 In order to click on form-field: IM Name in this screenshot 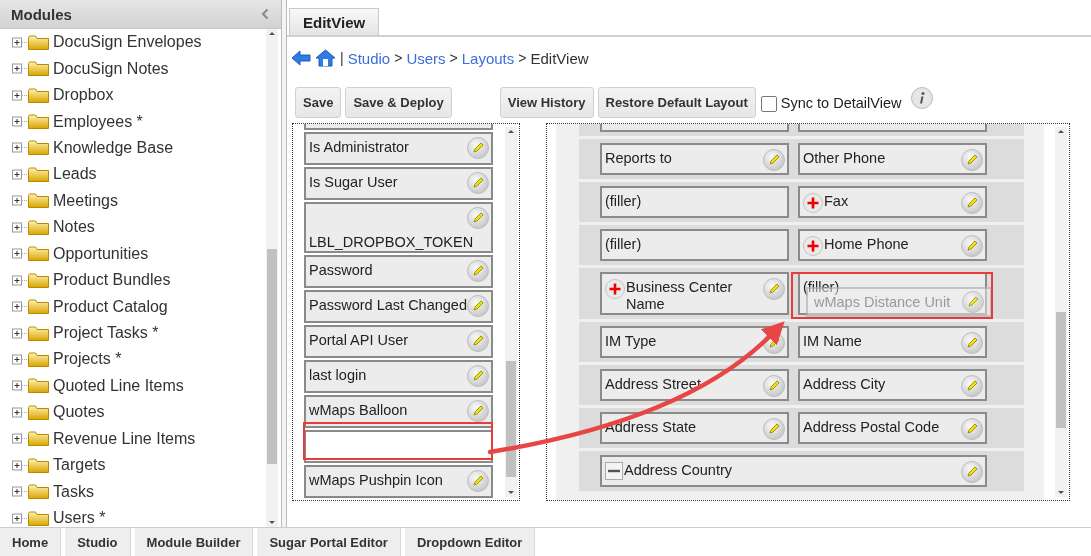, I will do `click(892, 342)`.